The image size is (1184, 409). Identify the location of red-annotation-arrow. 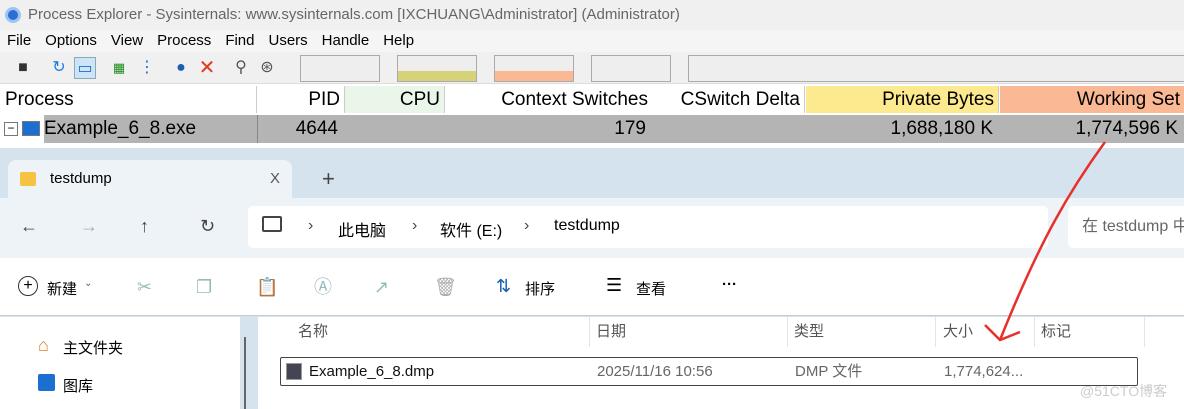
(1045, 241).